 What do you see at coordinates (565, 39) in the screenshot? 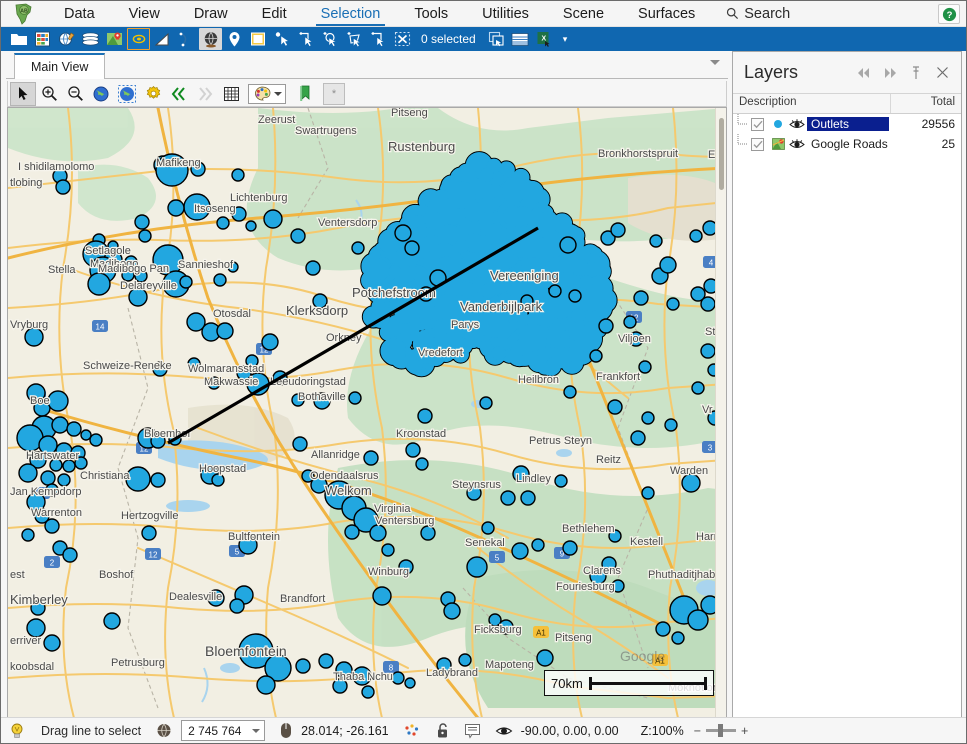
I see `ribbon-overflow-caret: ▾` at bounding box center [565, 39].